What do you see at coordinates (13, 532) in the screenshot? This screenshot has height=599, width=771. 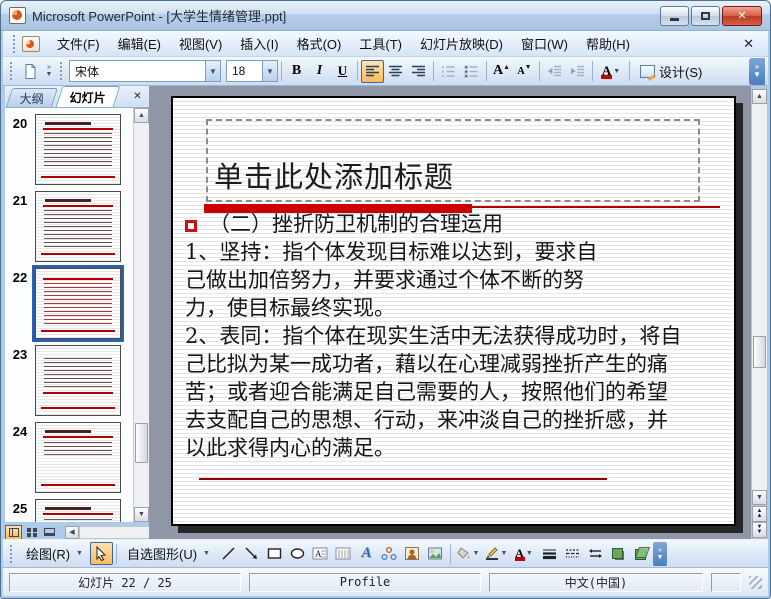 I see `normal-view-button` at bounding box center [13, 532].